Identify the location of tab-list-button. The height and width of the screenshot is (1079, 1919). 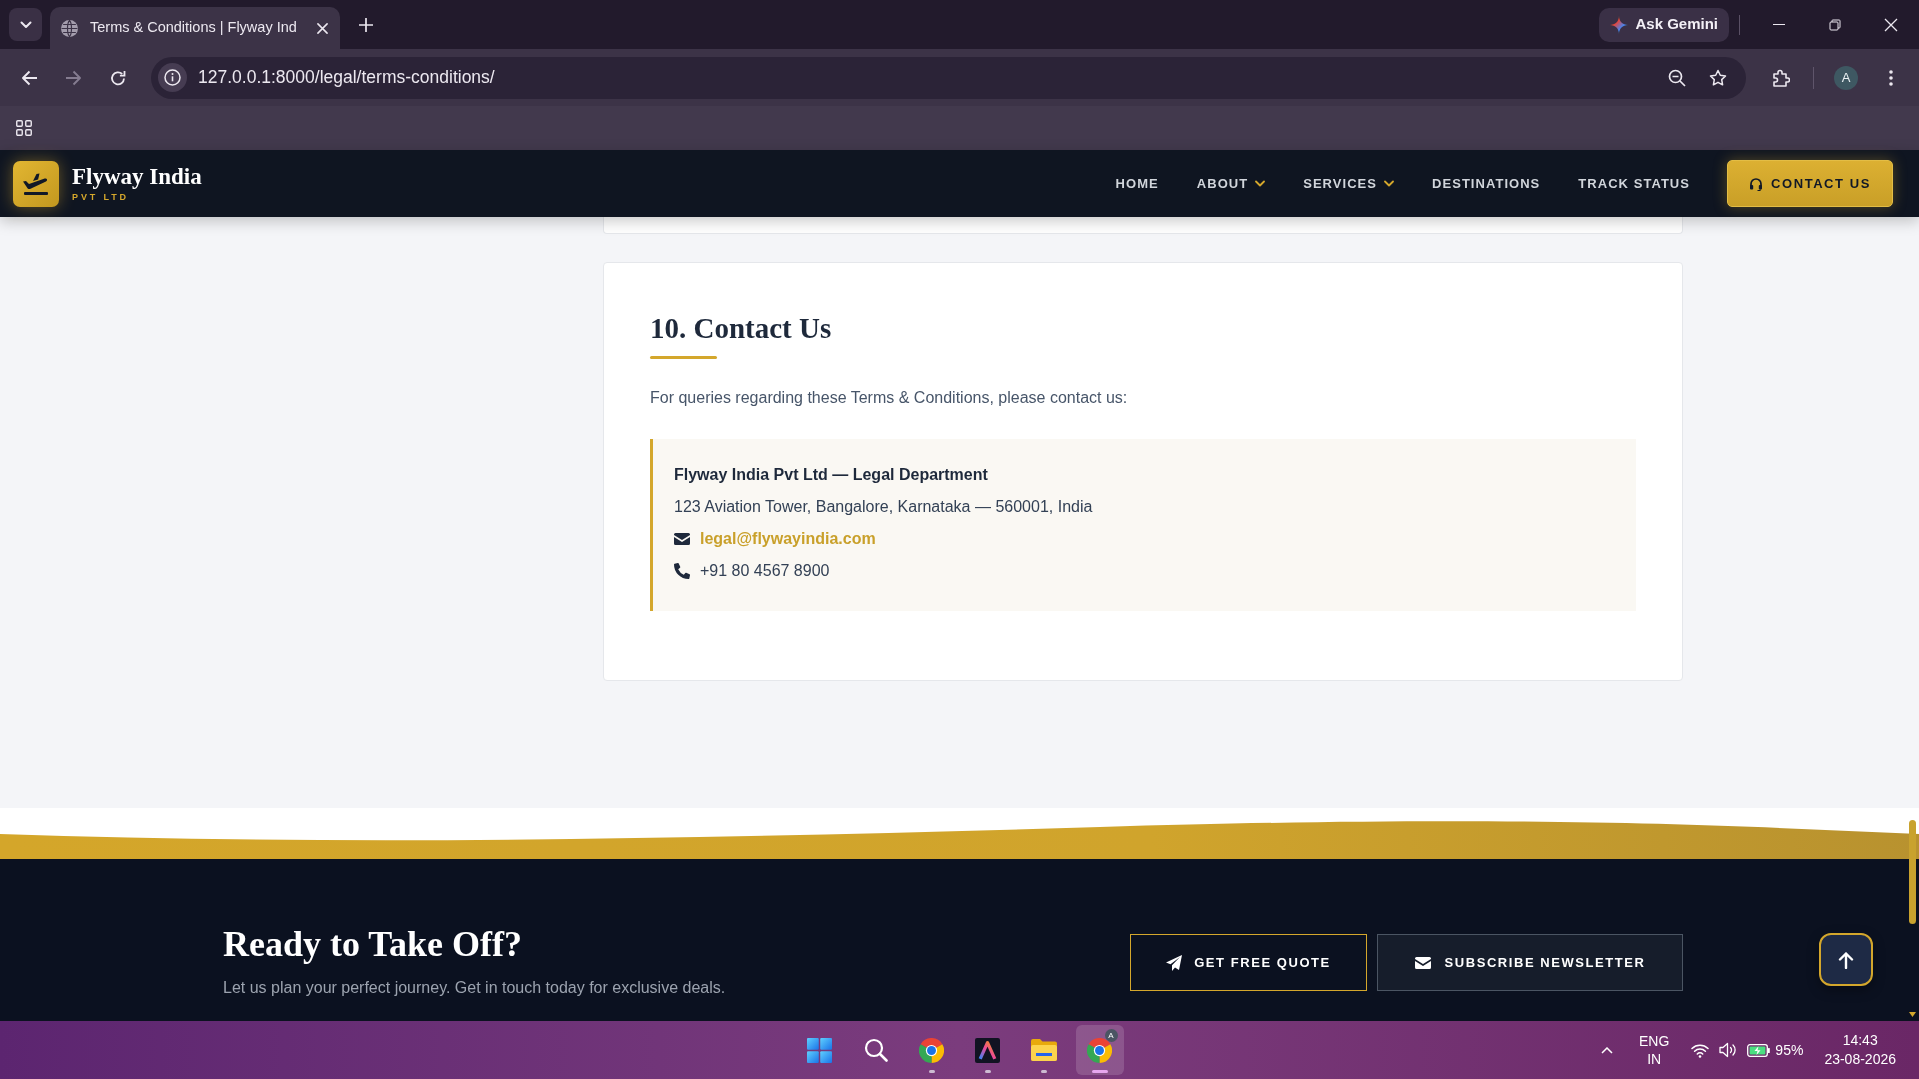
(25, 24).